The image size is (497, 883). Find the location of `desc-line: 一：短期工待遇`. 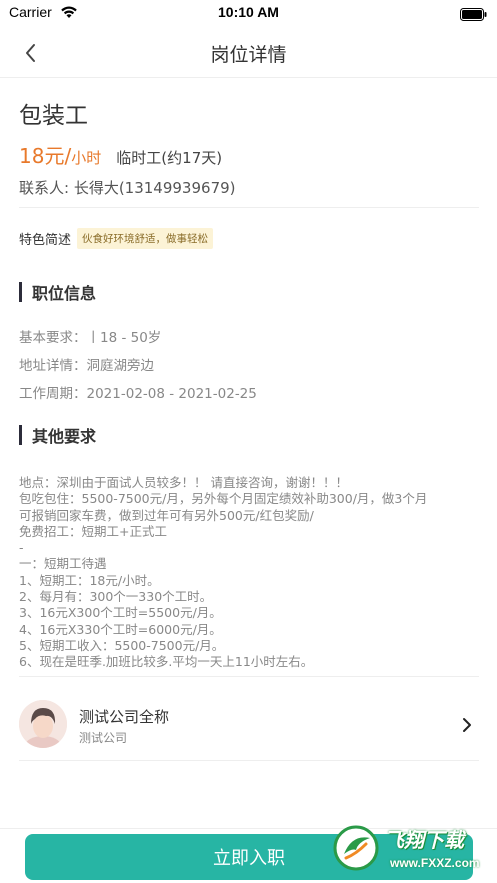

desc-line: 一：短期工待遇 is located at coordinates (63, 564).